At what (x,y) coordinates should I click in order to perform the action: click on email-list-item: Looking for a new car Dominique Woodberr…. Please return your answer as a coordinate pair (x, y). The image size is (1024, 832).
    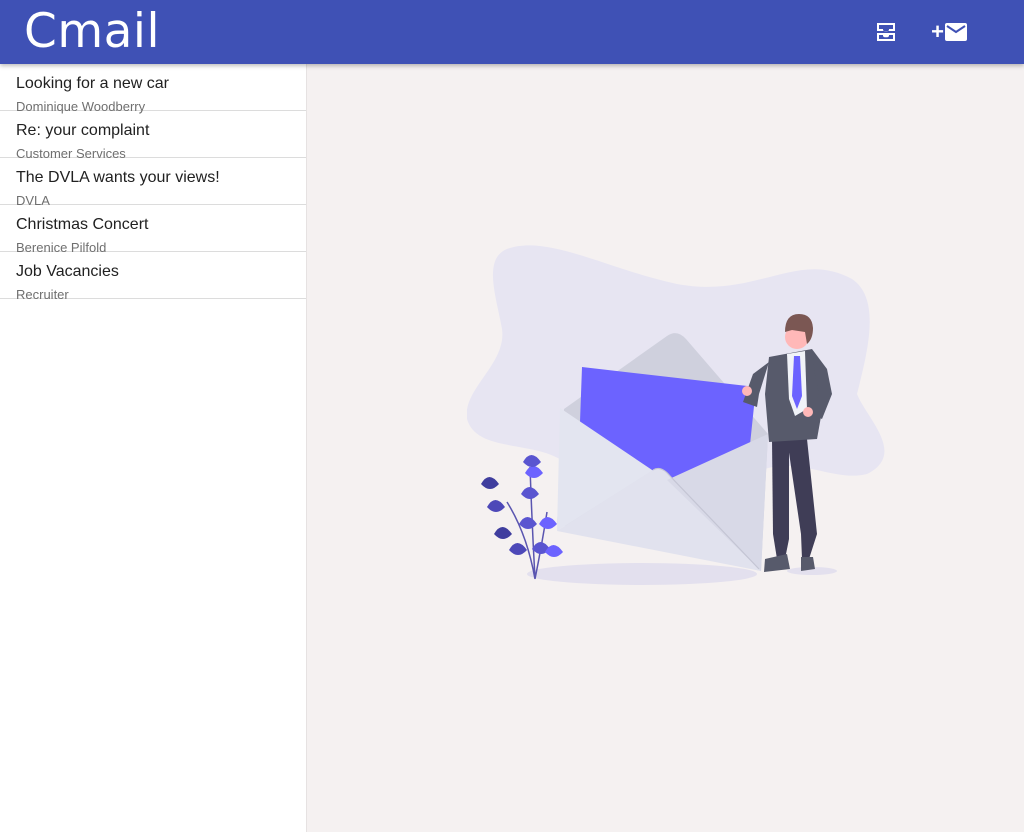
    Looking at the image, I should click on (153, 89).